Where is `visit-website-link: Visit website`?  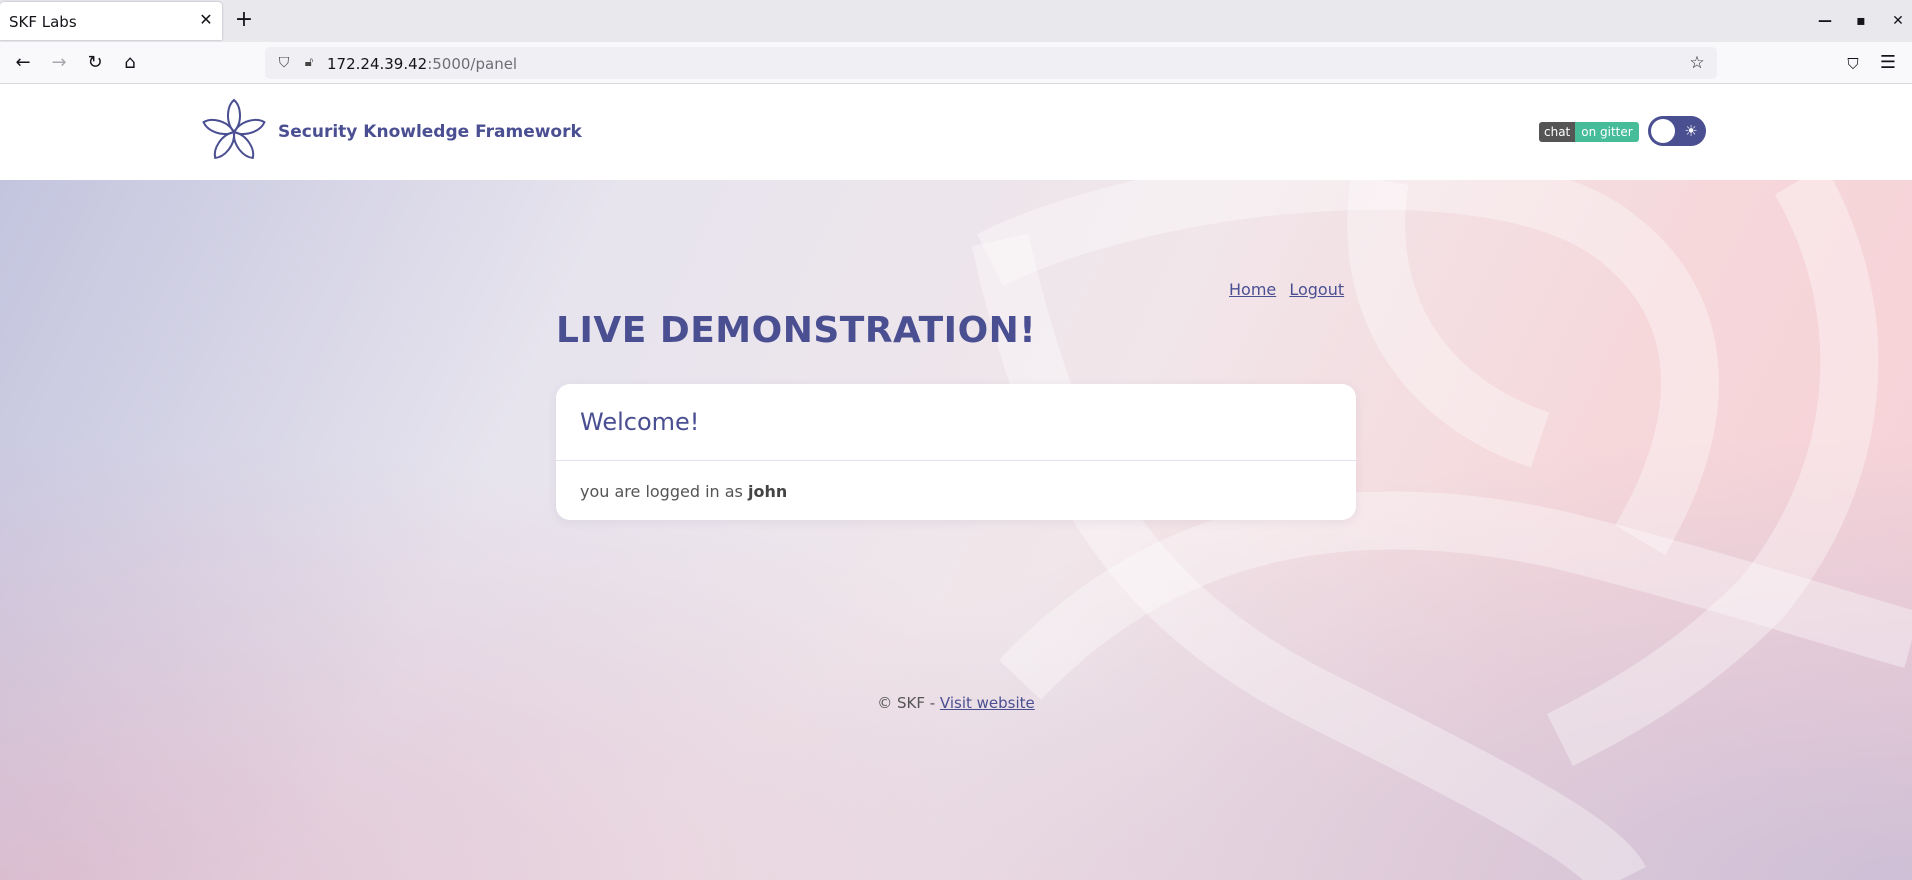 visit-website-link: Visit website is located at coordinates (987, 703).